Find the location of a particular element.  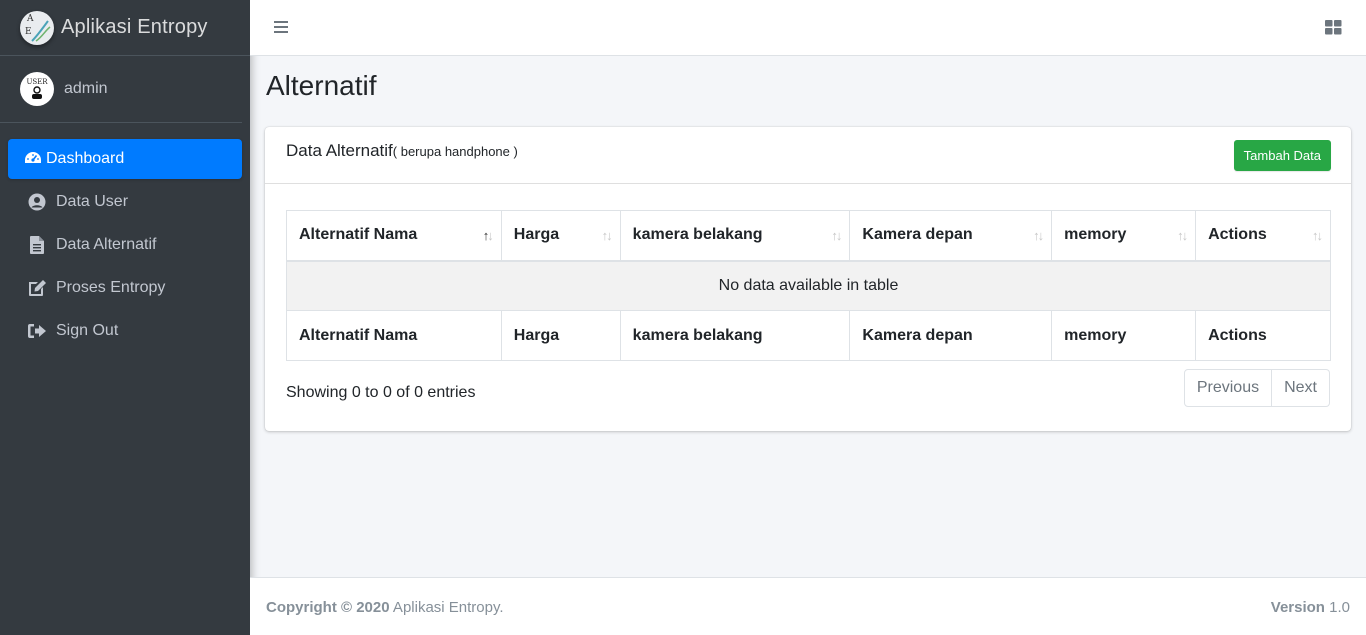

sidebar-item-label: Sign Out is located at coordinates (87, 330).